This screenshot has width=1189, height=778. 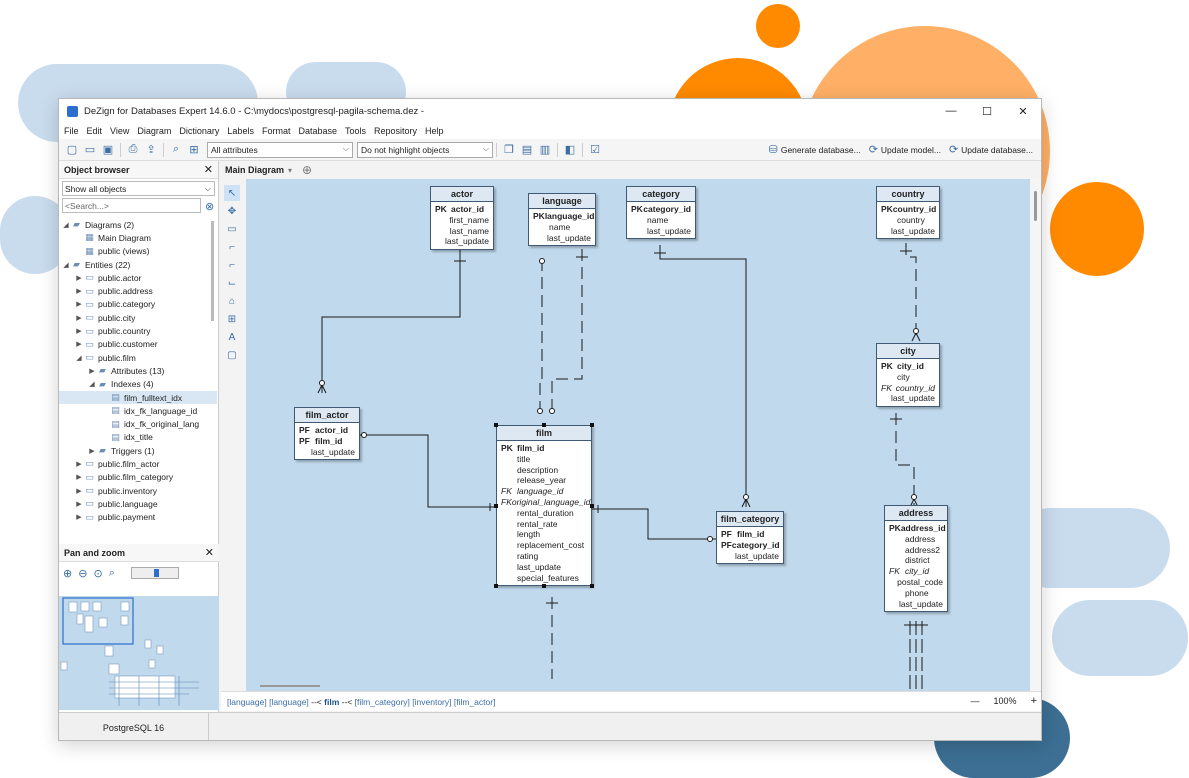 What do you see at coordinates (139, 653) in the screenshot?
I see `overview-map` at bounding box center [139, 653].